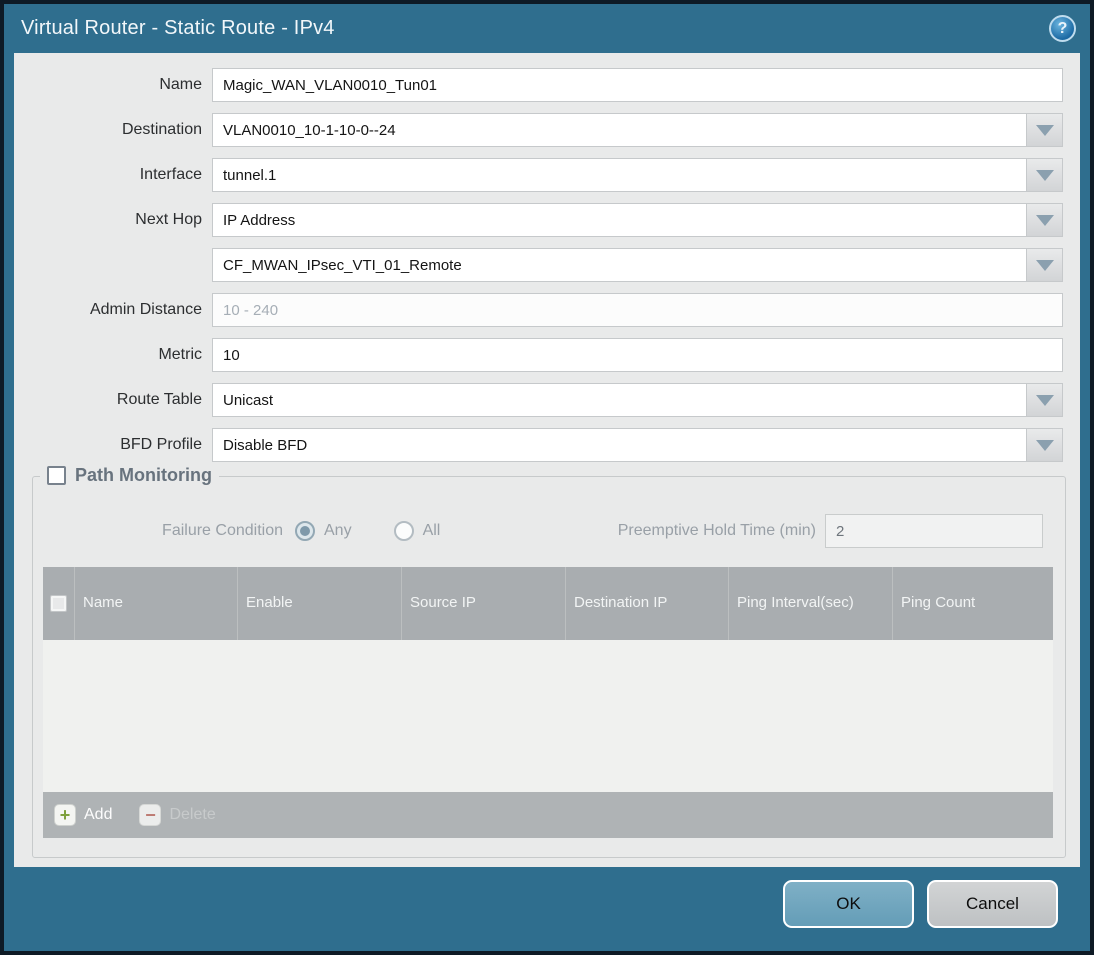  What do you see at coordinates (170, 174) in the screenshot?
I see `interface-label: Interface` at bounding box center [170, 174].